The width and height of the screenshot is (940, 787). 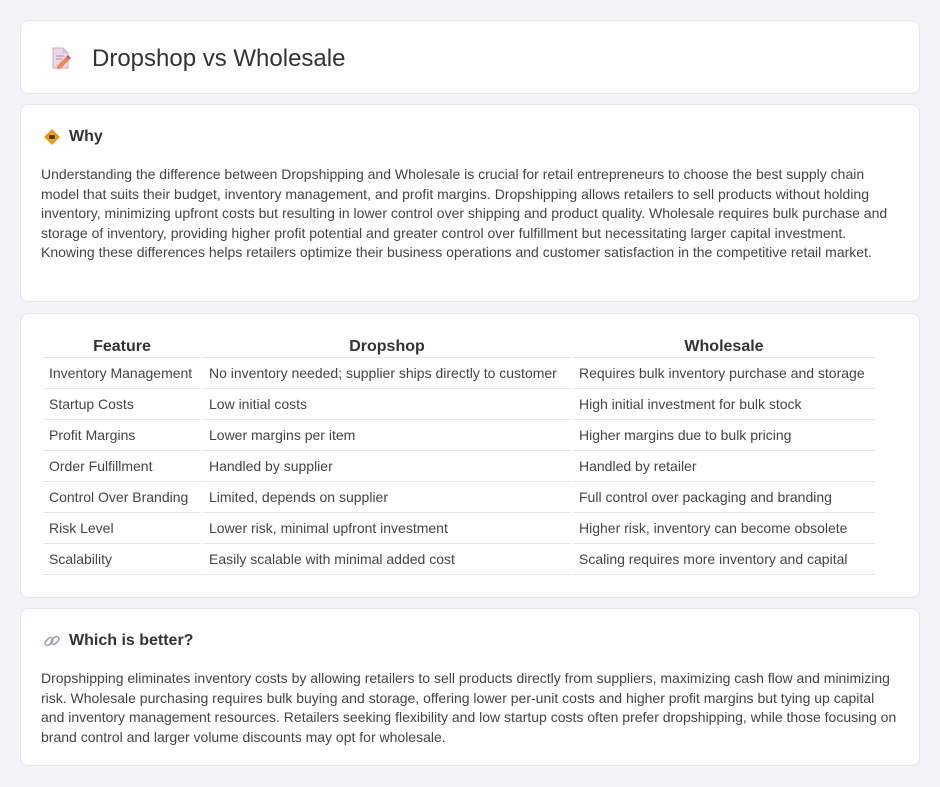 I want to click on table-header-row: Feature Dropshop Wholesale, so click(x=459, y=347).